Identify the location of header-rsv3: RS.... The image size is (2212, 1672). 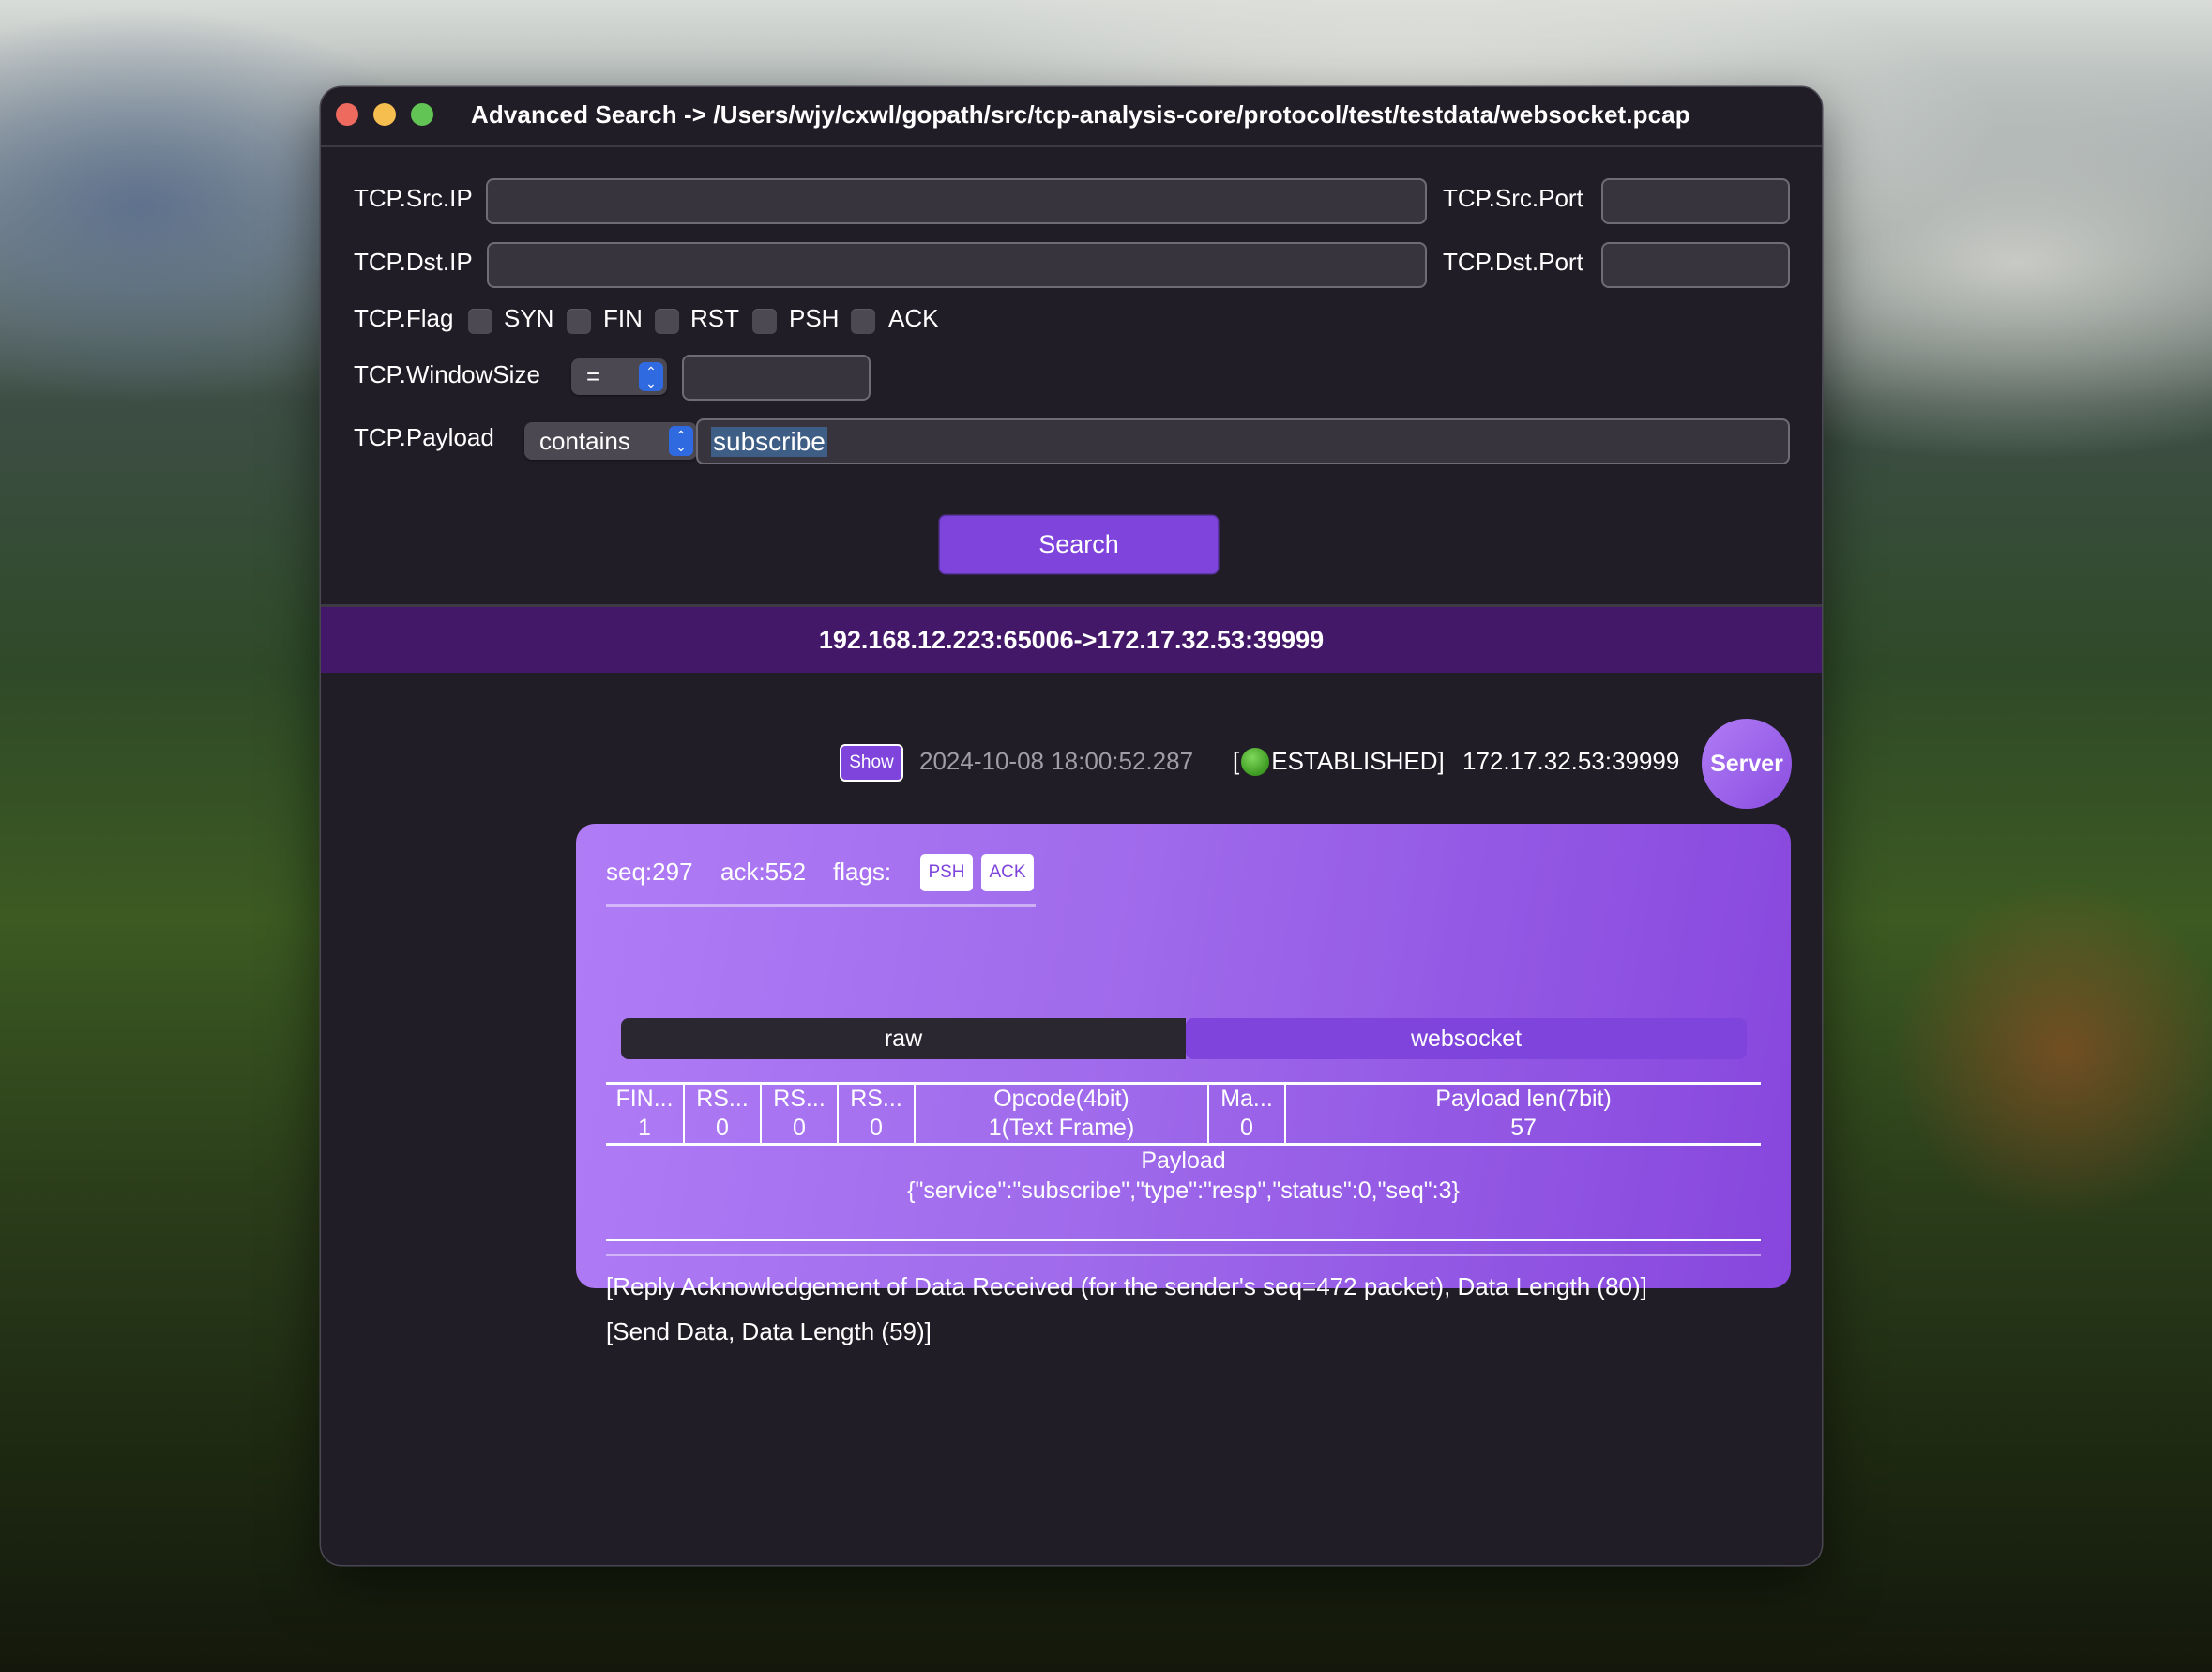
(876, 1098).